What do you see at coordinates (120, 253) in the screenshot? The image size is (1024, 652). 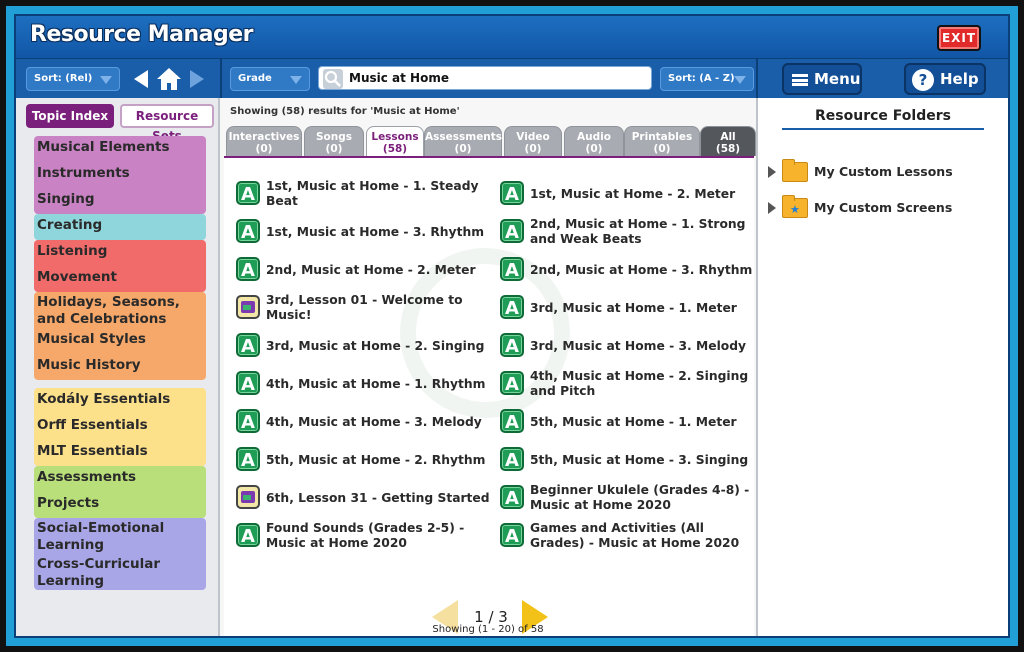 I see `topic-item: Listening` at bounding box center [120, 253].